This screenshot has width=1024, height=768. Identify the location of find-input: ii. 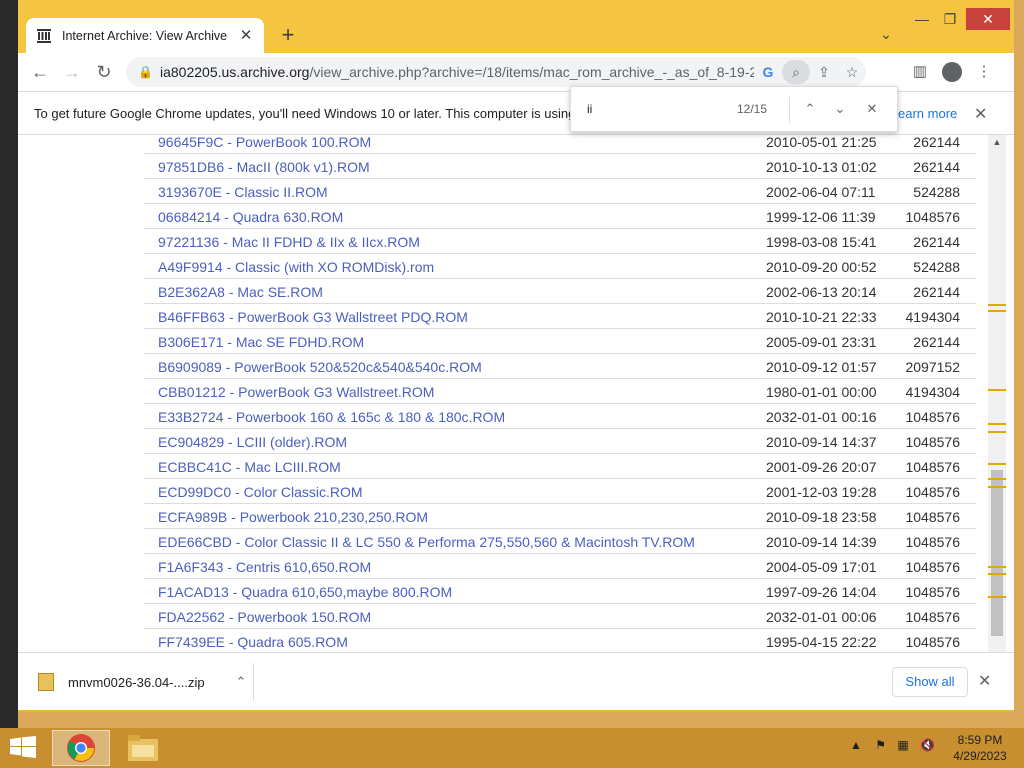
(589, 109).